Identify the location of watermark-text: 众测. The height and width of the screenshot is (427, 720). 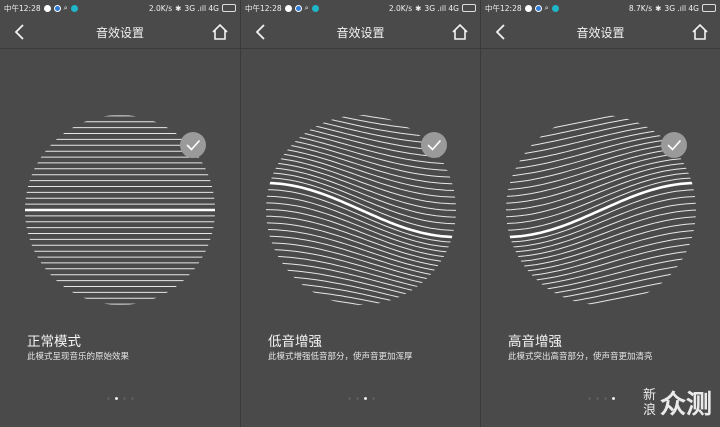
(685, 405).